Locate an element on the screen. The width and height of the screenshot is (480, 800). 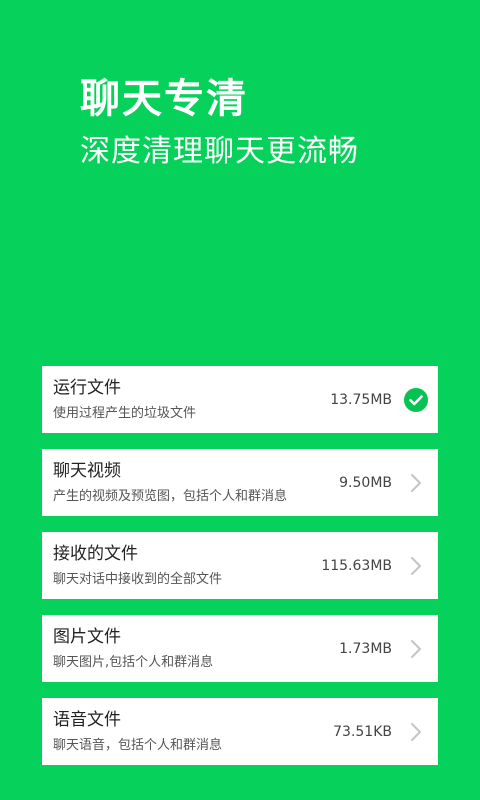
category-item-image-files: 图片文件 聊天图片,包括个人和群消息 1.73MB is located at coordinates (240, 648).